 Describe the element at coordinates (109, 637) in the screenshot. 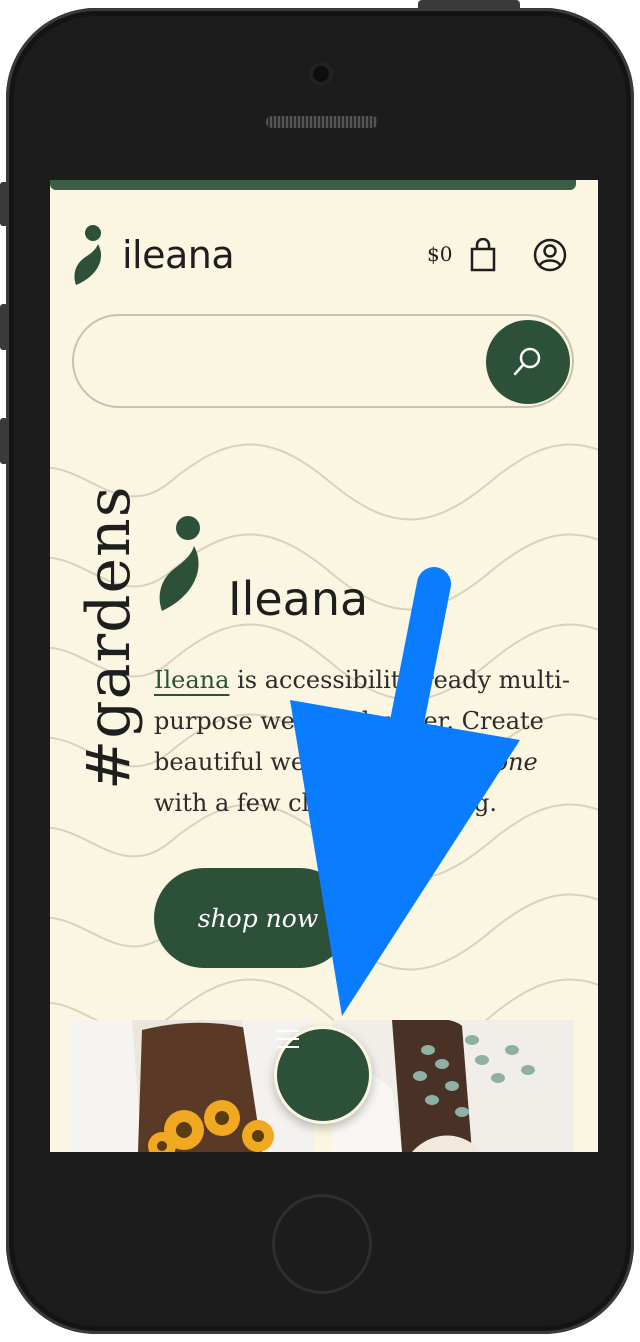

I see `vertical-hashtag: #gardens` at that location.